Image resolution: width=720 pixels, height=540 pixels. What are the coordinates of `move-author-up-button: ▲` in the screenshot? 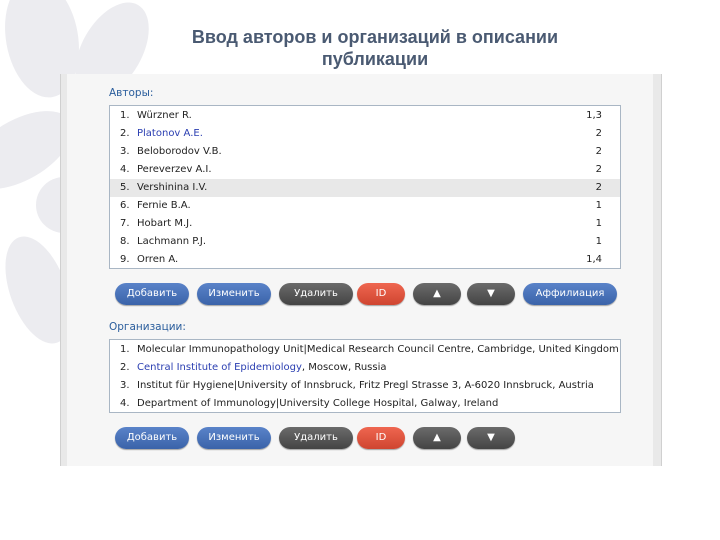 It's located at (437, 294).